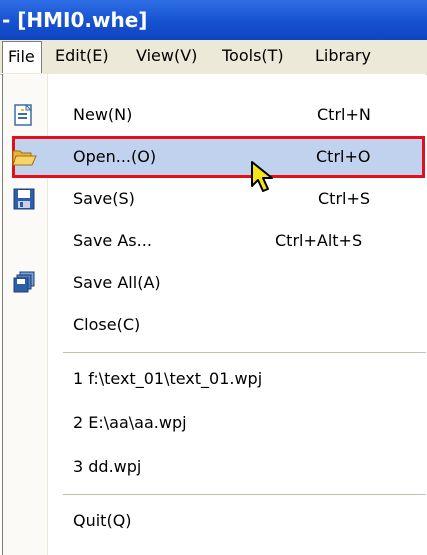 The height and width of the screenshot is (555, 427). What do you see at coordinates (117, 282) in the screenshot?
I see `menu-item-save-all-label: Save All(A)` at bounding box center [117, 282].